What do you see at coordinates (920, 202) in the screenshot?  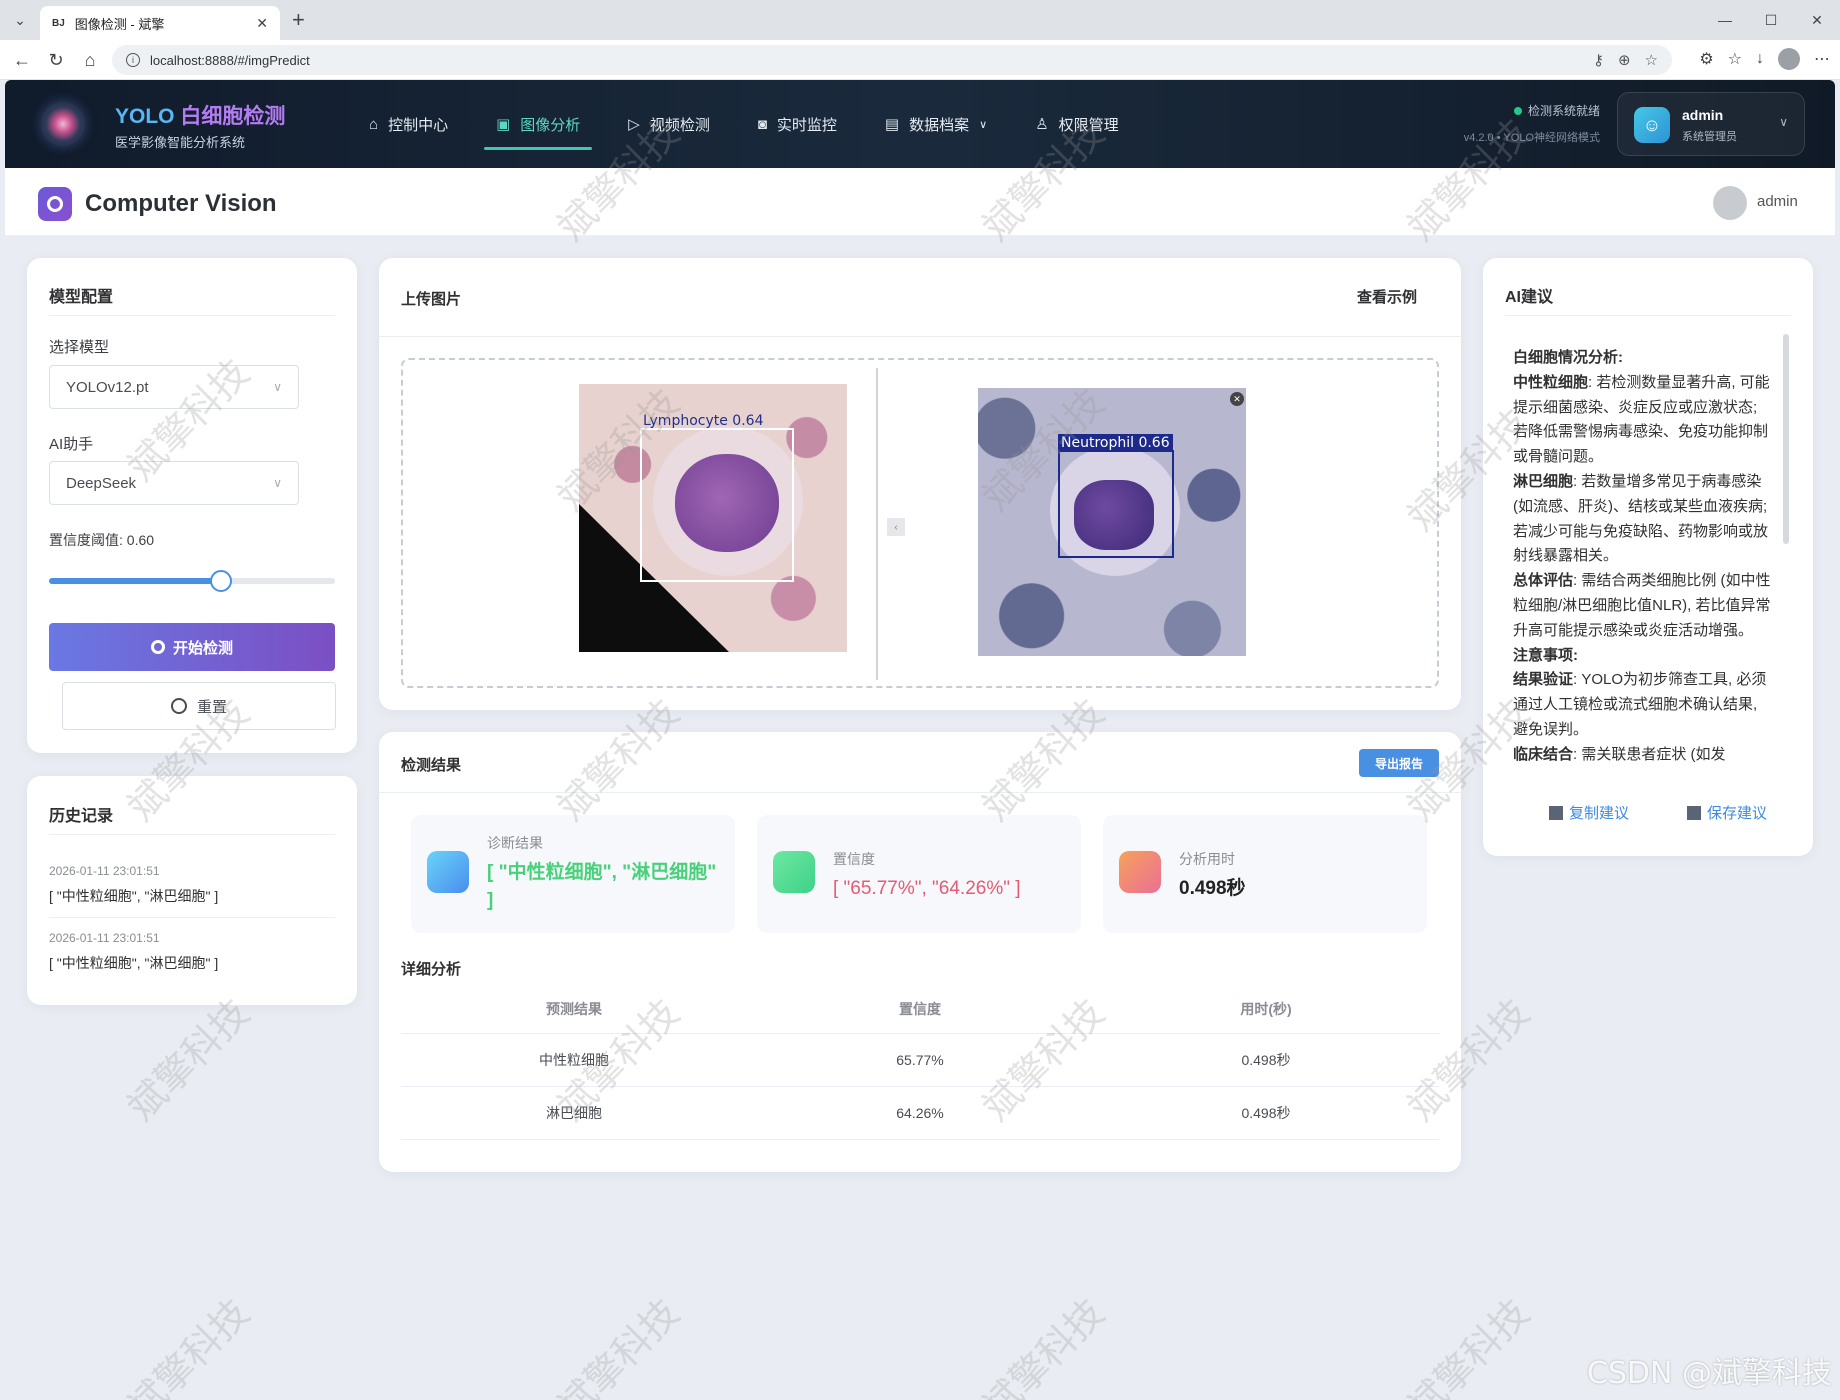 I see `sub-header: Computer Vision admin` at bounding box center [920, 202].